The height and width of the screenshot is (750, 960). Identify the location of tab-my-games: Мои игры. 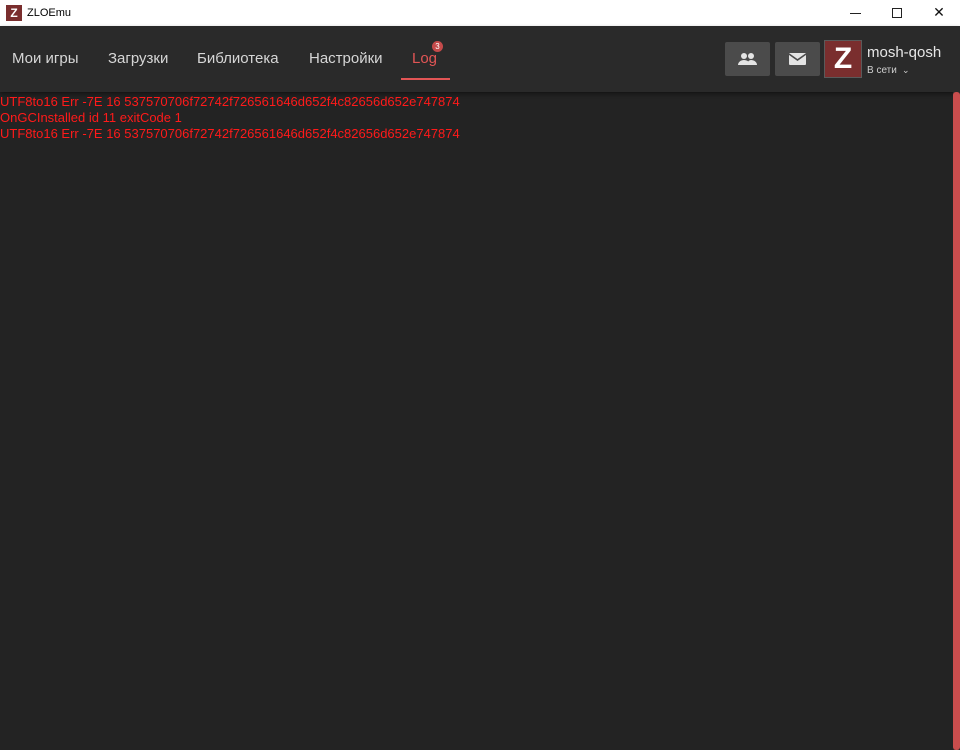
(45, 59).